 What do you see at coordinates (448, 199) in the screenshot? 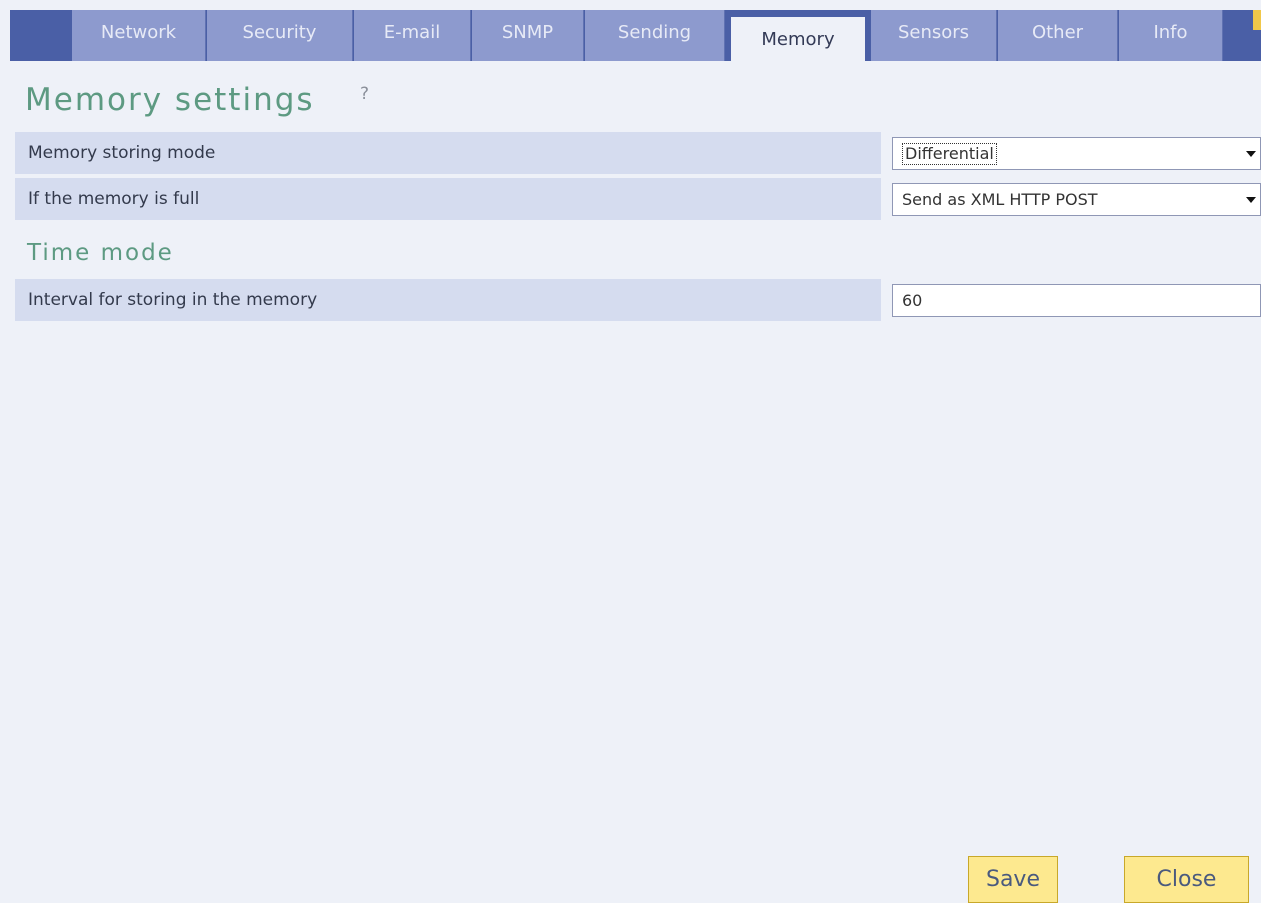
I see `setting-label: If the memory is full` at bounding box center [448, 199].